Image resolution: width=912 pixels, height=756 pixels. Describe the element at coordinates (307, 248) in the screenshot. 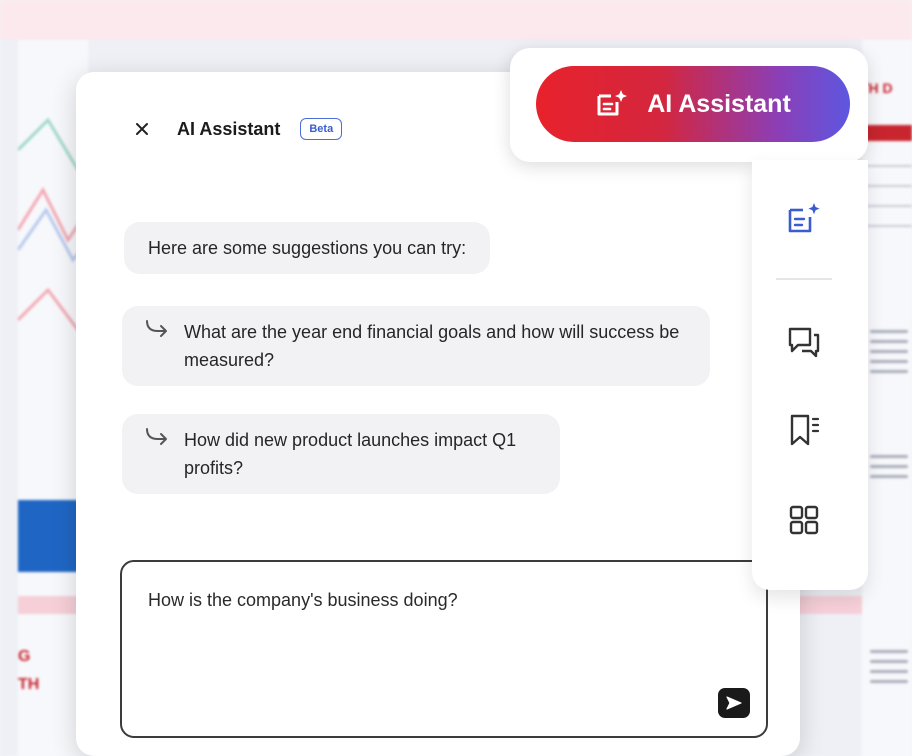

I see `suggestions-intro: Here are some suggestions you can try:` at that location.